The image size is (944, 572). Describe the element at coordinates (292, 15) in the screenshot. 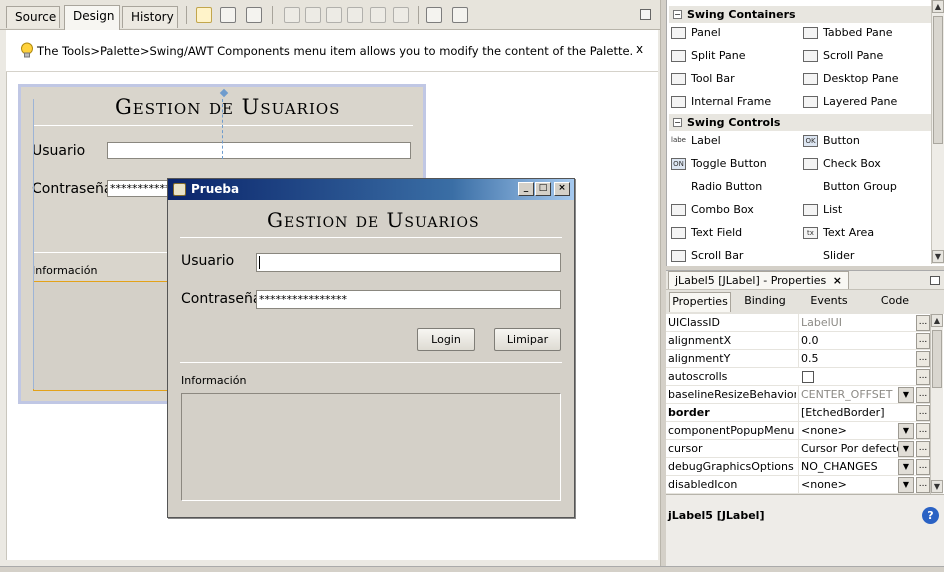

I see `align-left-icon` at that location.